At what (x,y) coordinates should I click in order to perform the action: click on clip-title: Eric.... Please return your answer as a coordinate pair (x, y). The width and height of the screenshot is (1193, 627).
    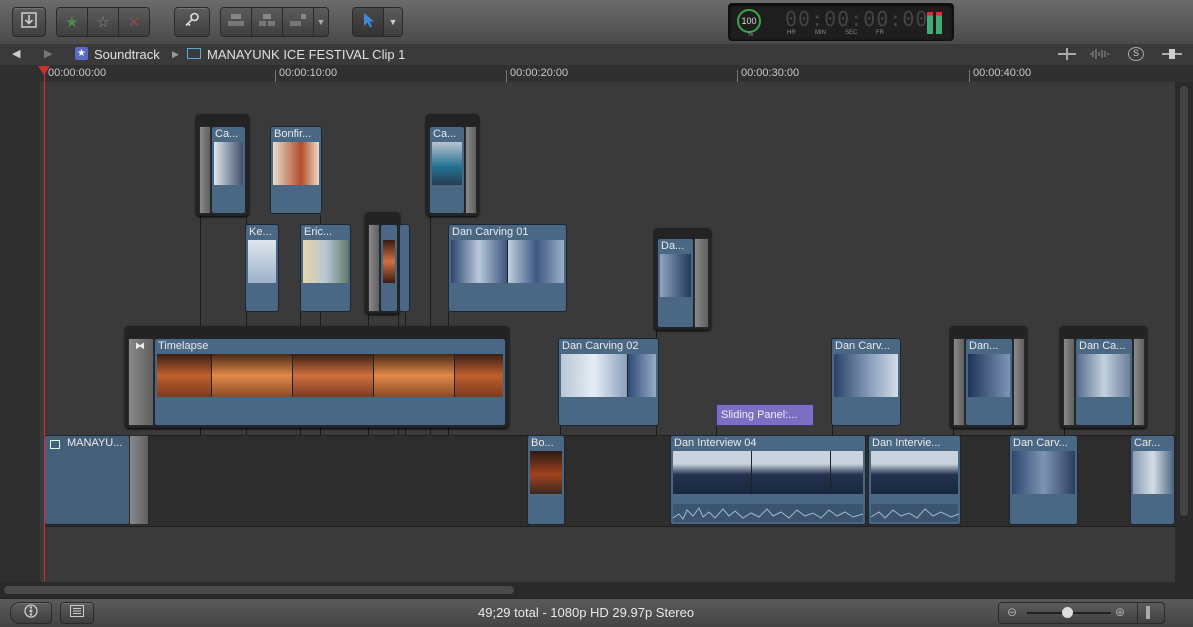
    Looking at the image, I should click on (318, 232).